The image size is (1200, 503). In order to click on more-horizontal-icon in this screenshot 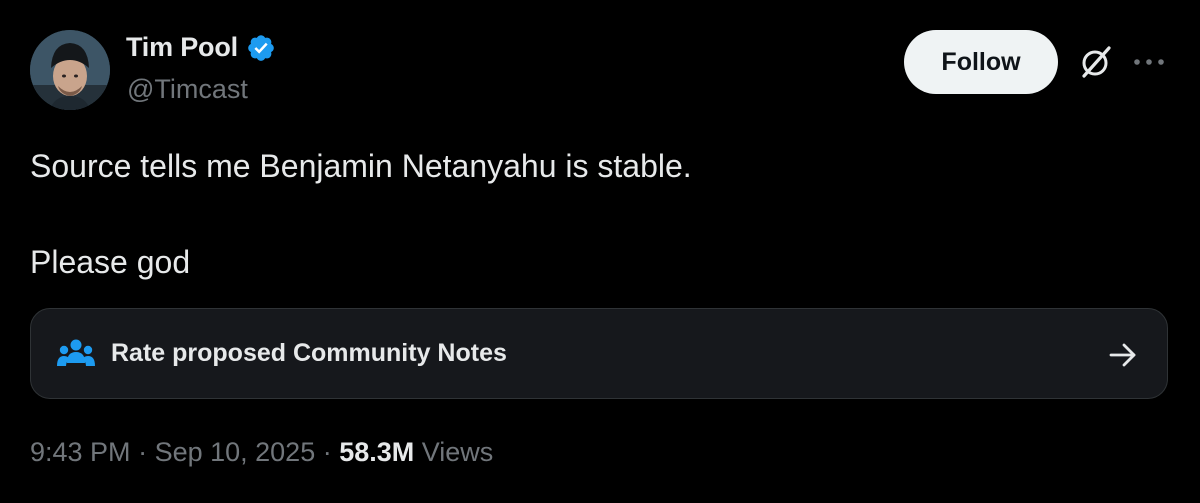, I will do `click(1149, 62)`.